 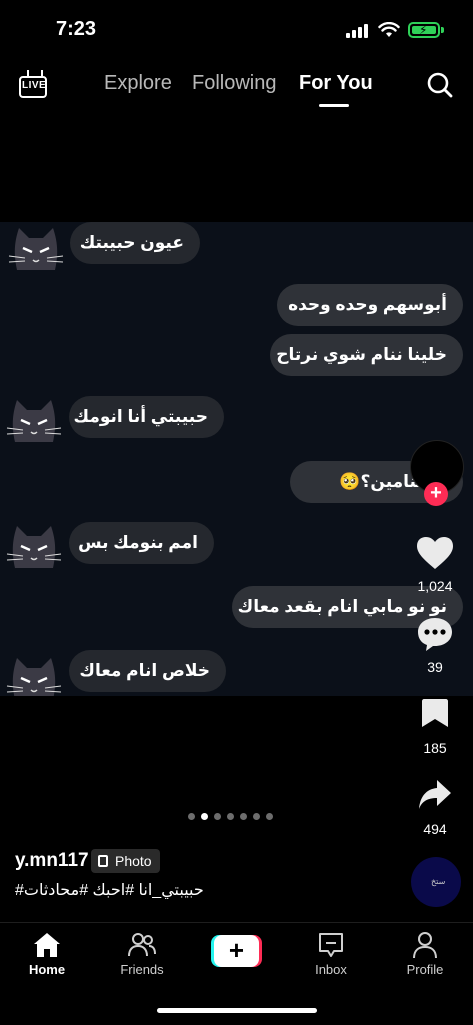 I want to click on chat-bubble: خلاص انام معاك, so click(x=147, y=671).